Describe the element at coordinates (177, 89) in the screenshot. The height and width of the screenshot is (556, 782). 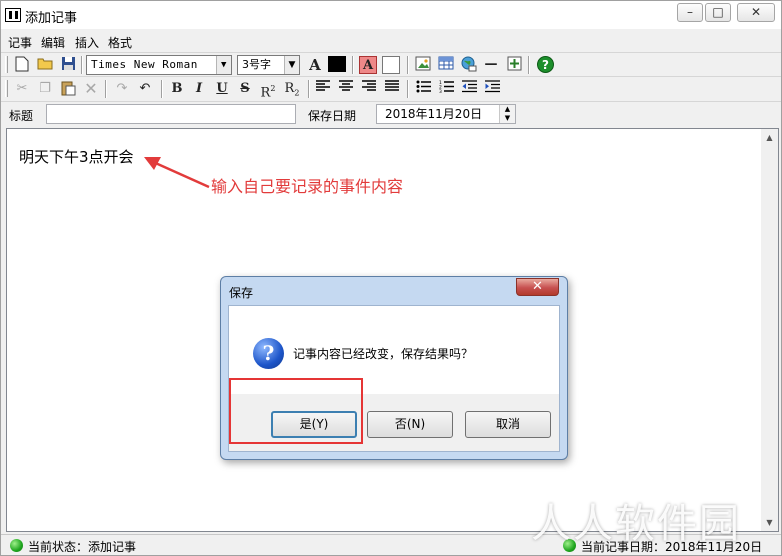
I see `bold-icon: B` at that location.